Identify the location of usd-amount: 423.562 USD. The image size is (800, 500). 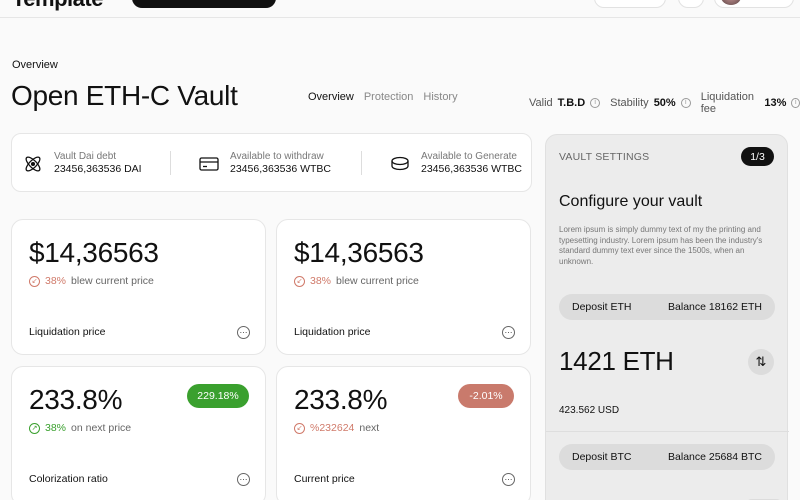
(589, 410).